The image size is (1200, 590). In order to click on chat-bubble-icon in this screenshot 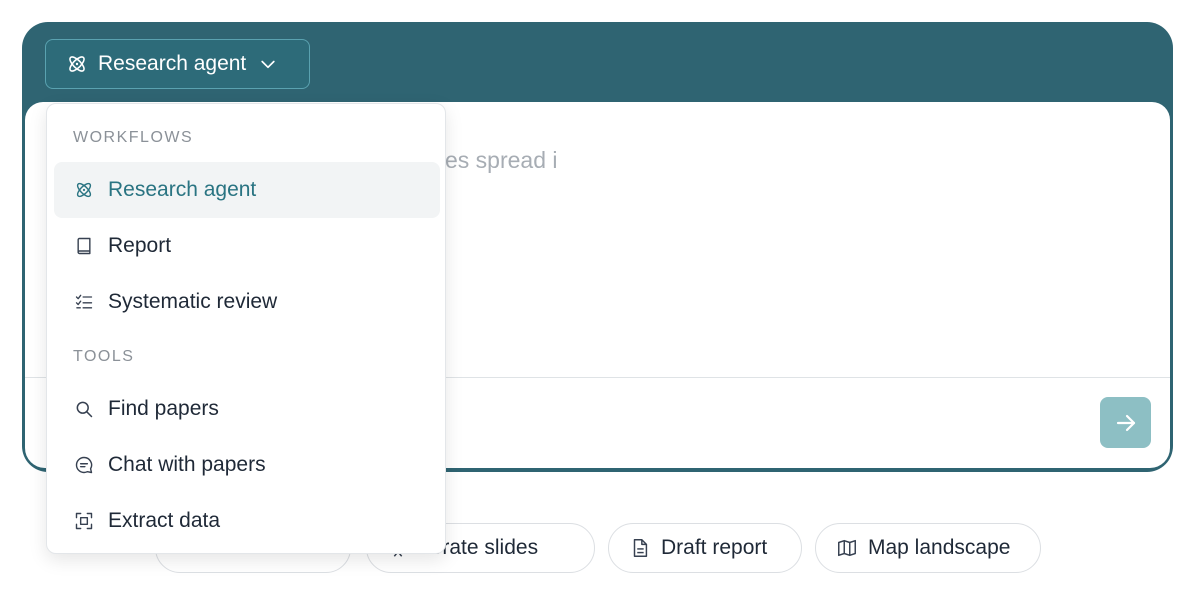, I will do `click(84, 465)`.